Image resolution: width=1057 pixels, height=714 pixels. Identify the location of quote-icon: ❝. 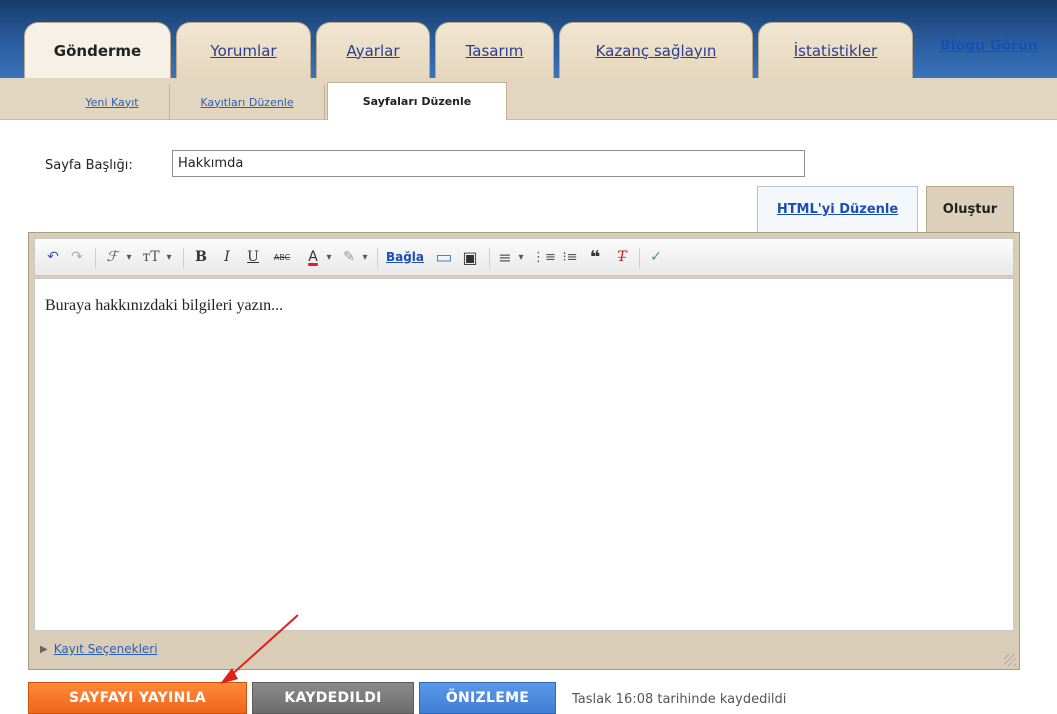
(595, 257).